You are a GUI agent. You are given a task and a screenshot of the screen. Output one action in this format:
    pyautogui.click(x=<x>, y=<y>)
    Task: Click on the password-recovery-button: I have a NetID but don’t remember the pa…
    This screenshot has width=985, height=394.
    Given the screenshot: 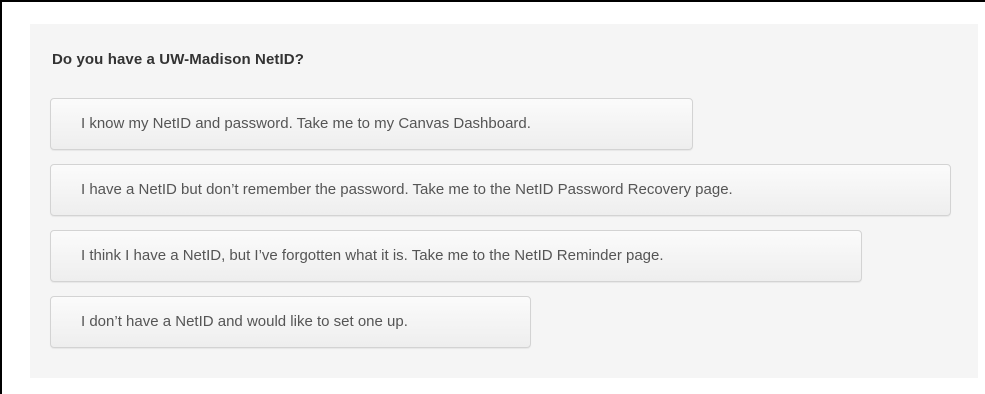 What is the action you would take?
    pyautogui.click(x=500, y=190)
    